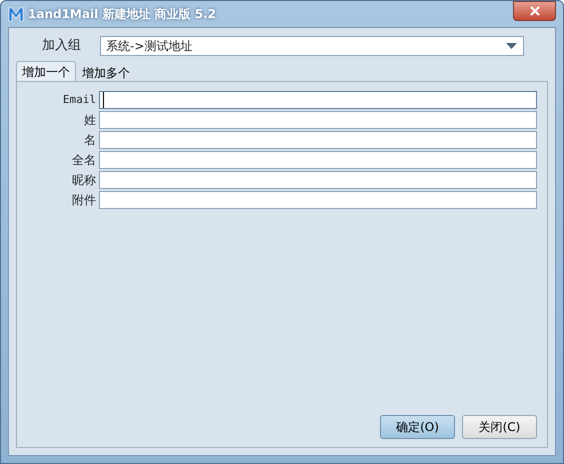 This screenshot has height=464, width=564. Describe the element at coordinates (16, 14) in the screenshot. I see `app-logo-icon` at that location.